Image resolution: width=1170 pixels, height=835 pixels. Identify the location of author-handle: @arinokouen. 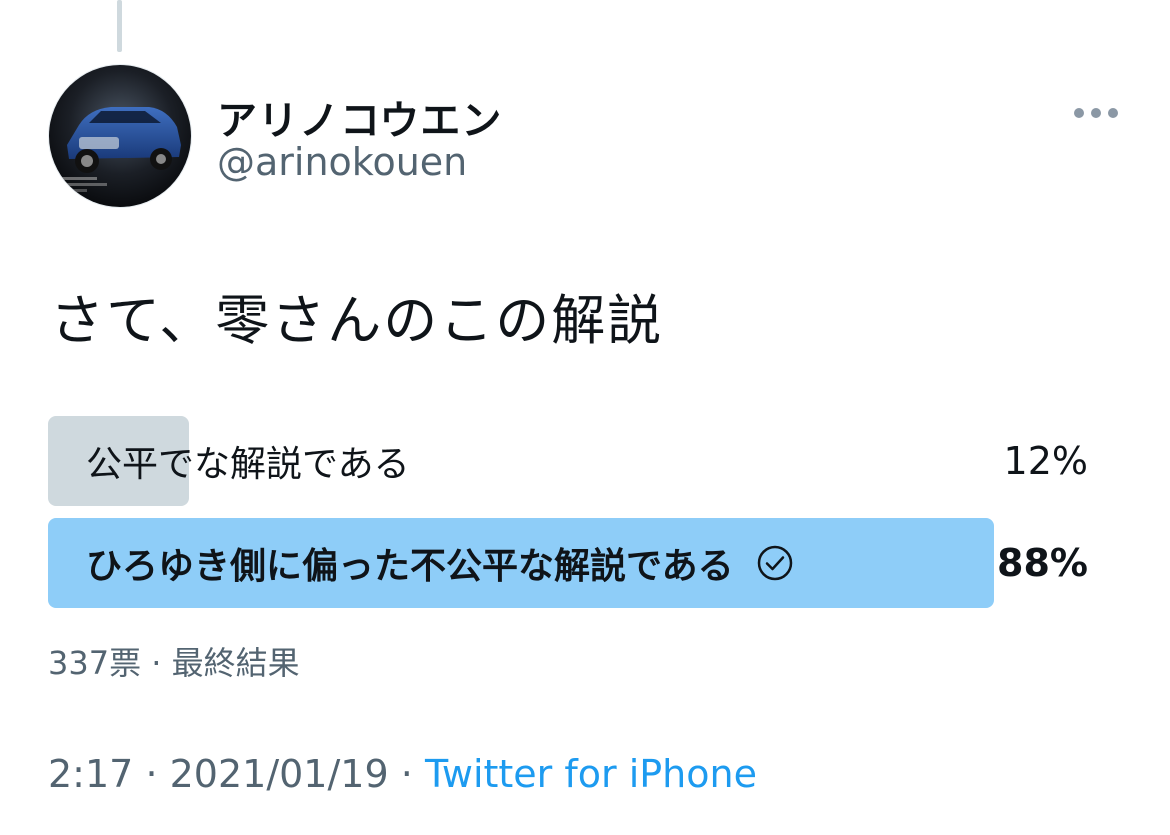
(342, 162).